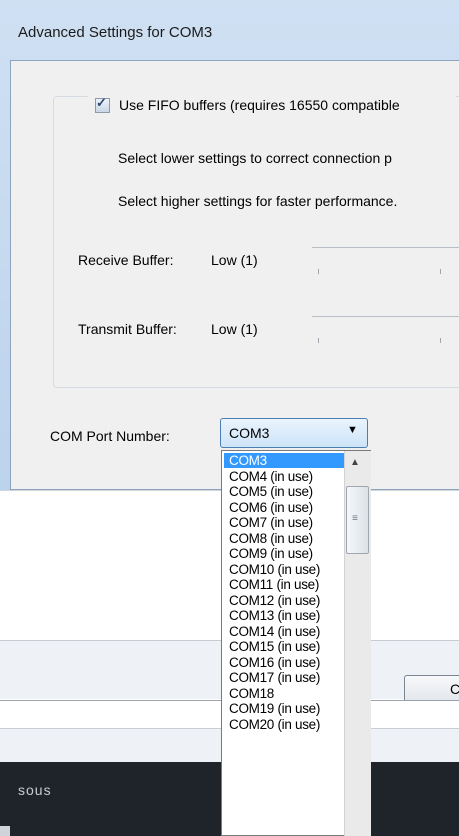 This screenshot has width=459, height=836. I want to click on transmit-buffer-label: Transmit Buffer:, so click(127, 329).